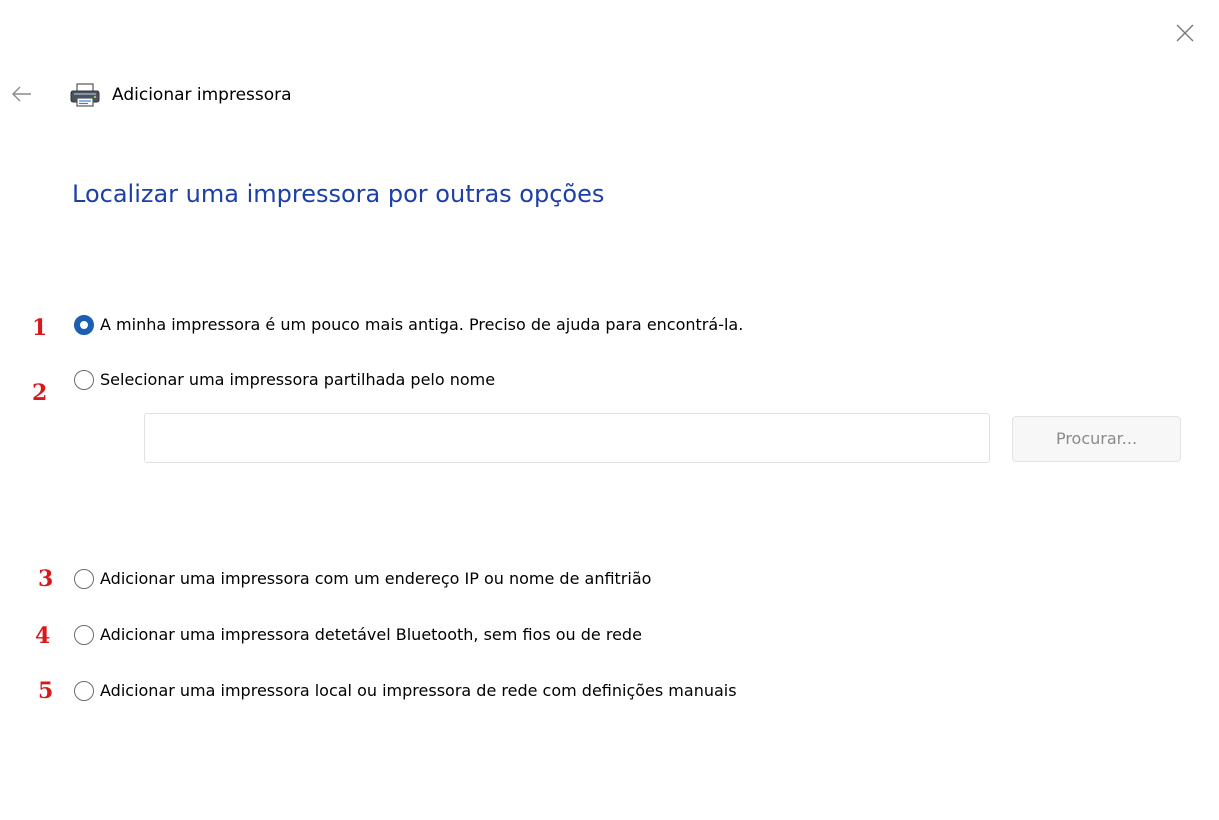 The width and height of the screenshot is (1219, 820). I want to click on printer-icon, so click(85, 95).